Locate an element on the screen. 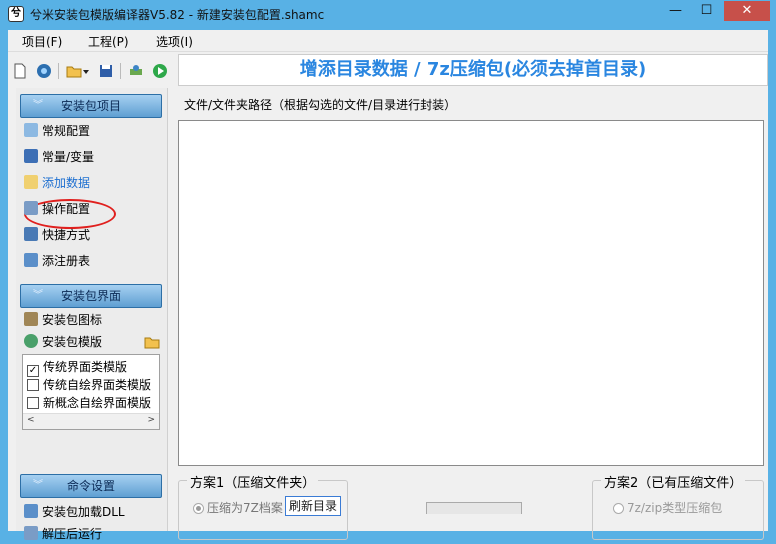  group-header-commands: ︾ 命令设置 is located at coordinates (91, 486).